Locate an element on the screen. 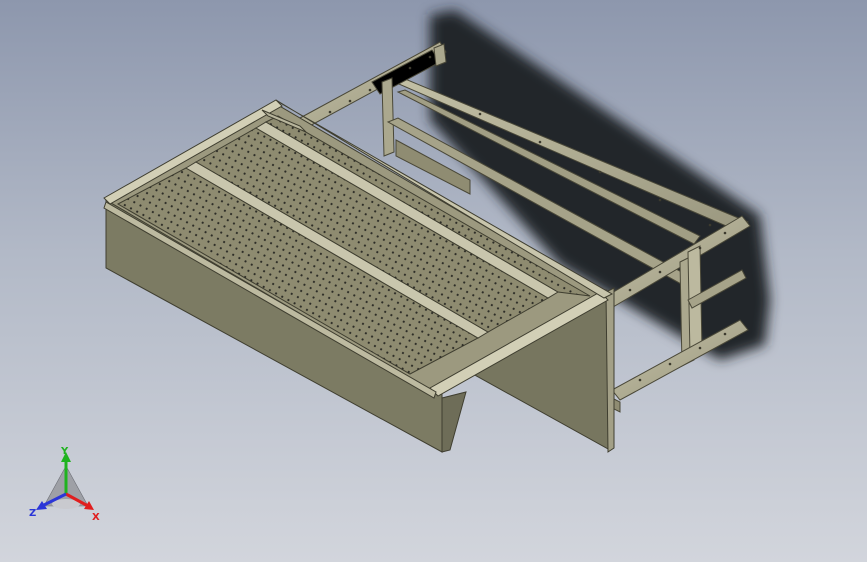 This screenshot has height=562, width=867. coordinate-triad: Y X Z is located at coordinates (64, 484).